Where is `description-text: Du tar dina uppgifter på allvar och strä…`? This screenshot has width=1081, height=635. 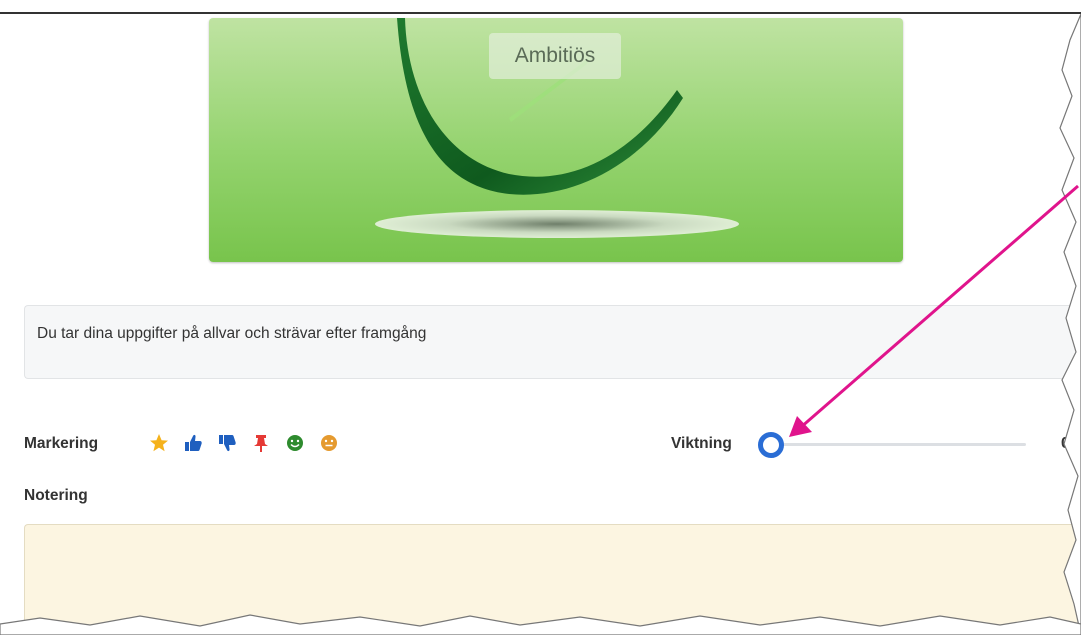
description-text: Du tar dina uppgifter på allvar och strä… is located at coordinates (232, 333).